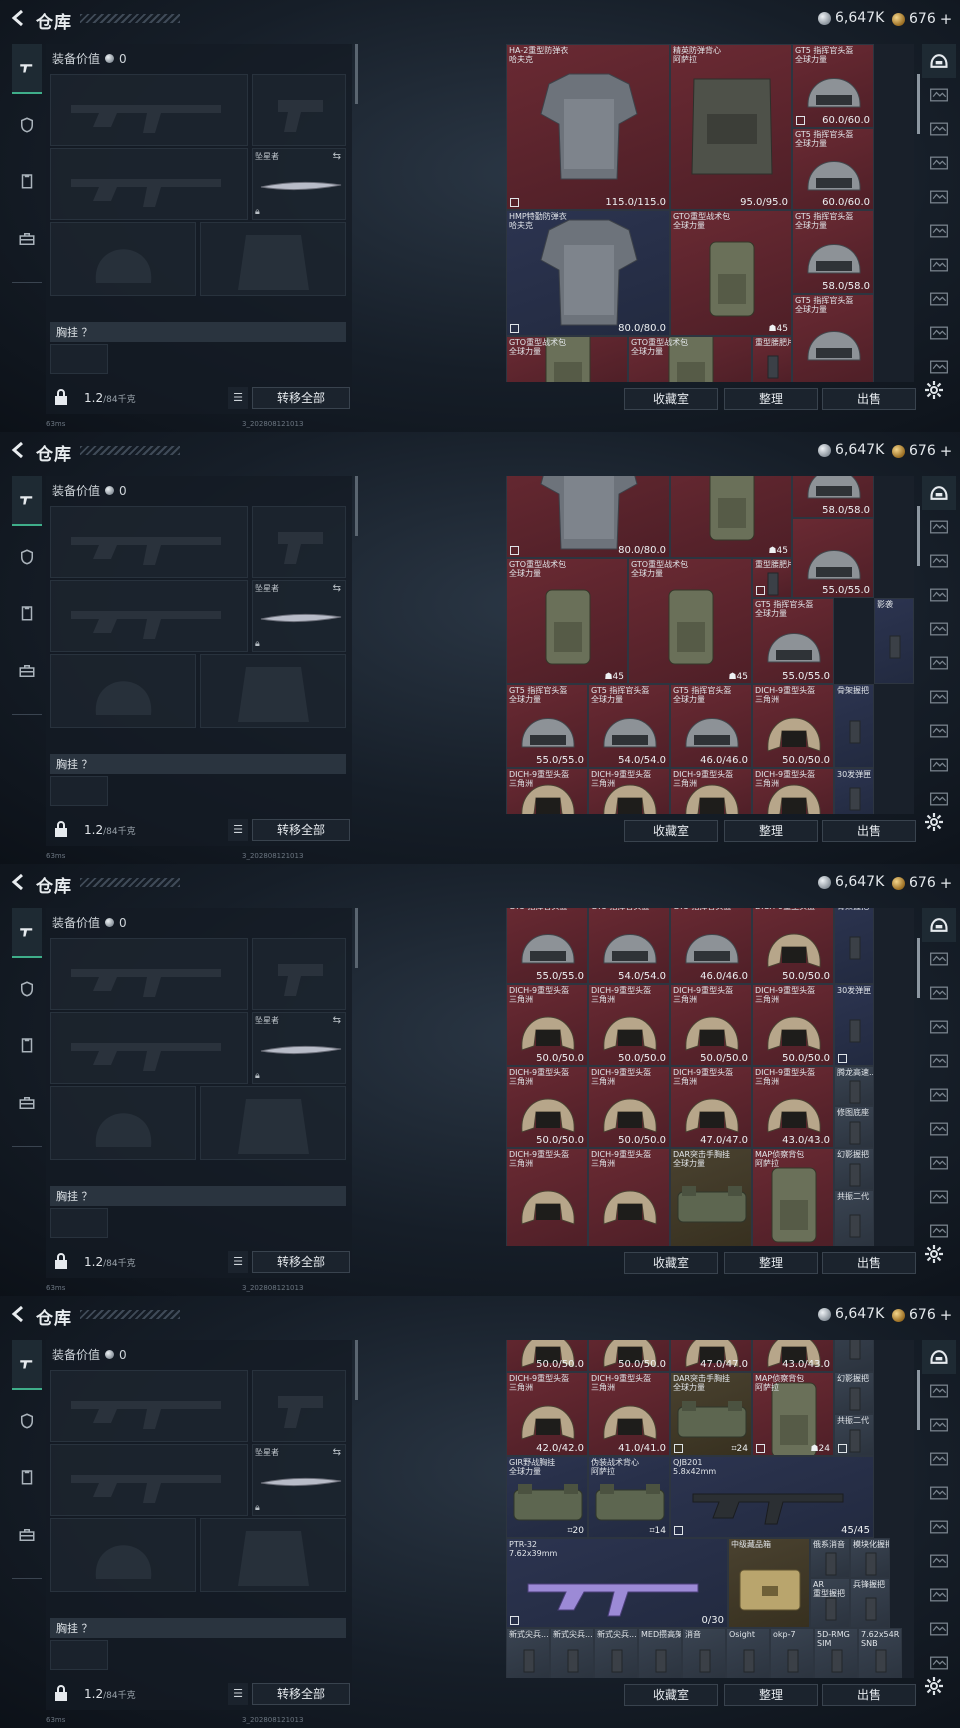 This screenshot has width=960, height=1728. Describe the element at coordinates (547, 1414) in the screenshot. I see `stash-item: DICH-9重型头盔 三角洲 42.0/42.0` at that location.